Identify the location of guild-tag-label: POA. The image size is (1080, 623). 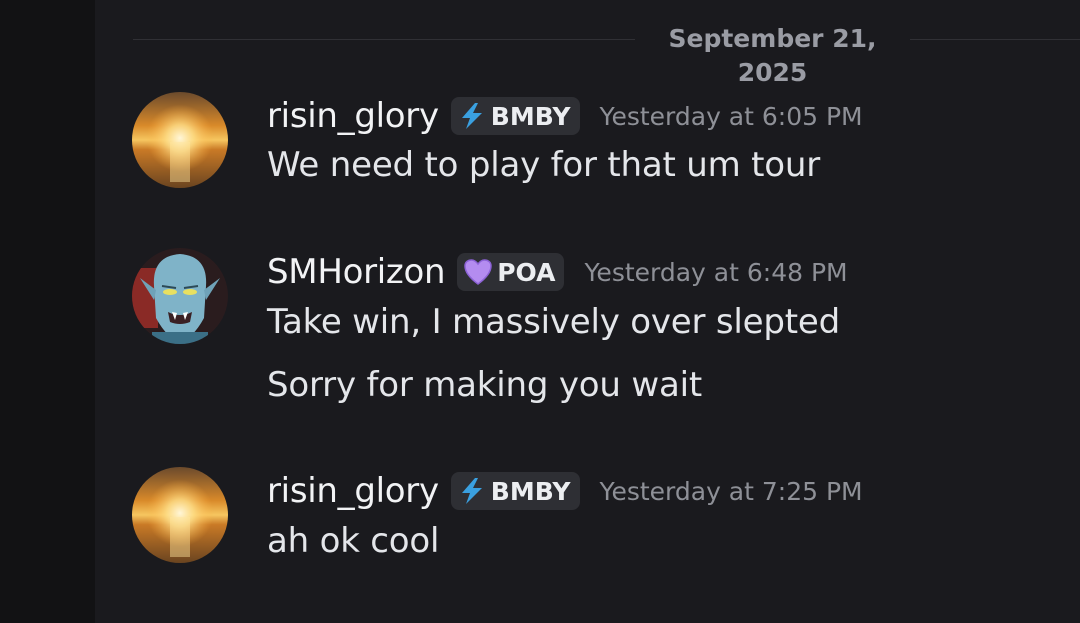
(526, 272).